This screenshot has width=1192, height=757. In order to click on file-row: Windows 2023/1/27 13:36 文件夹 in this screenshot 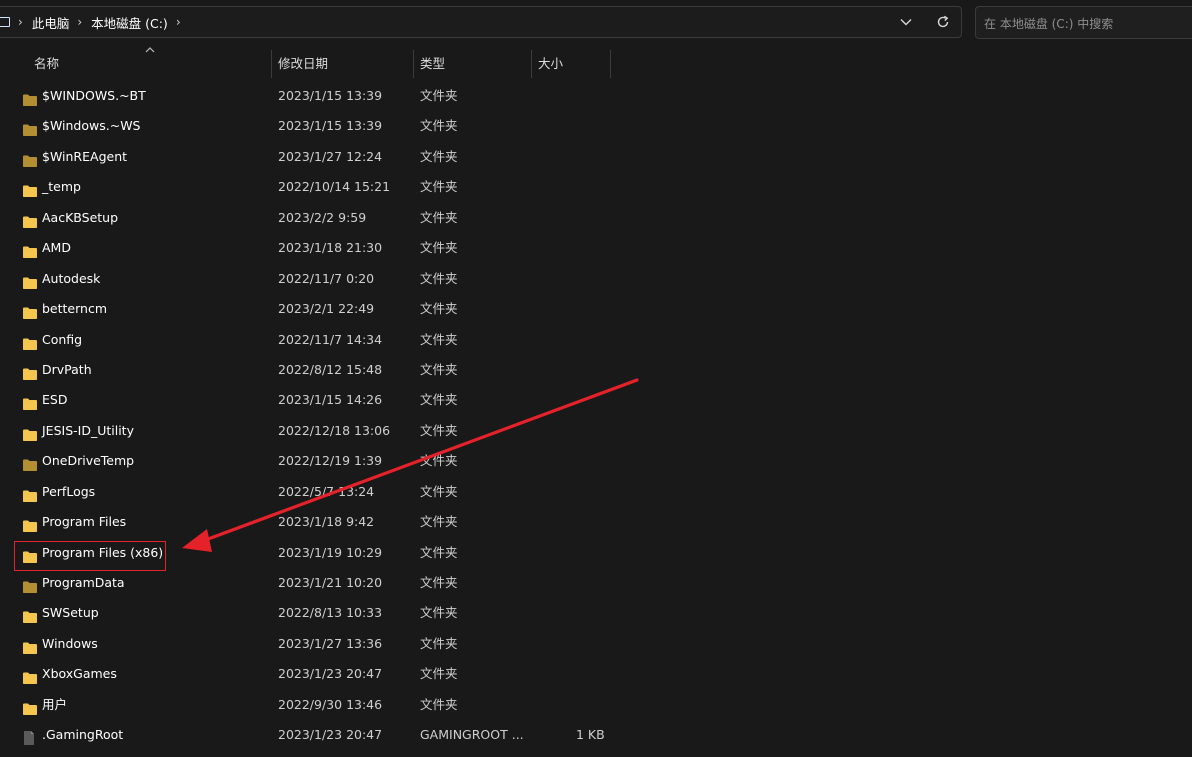, I will do `click(596, 644)`.